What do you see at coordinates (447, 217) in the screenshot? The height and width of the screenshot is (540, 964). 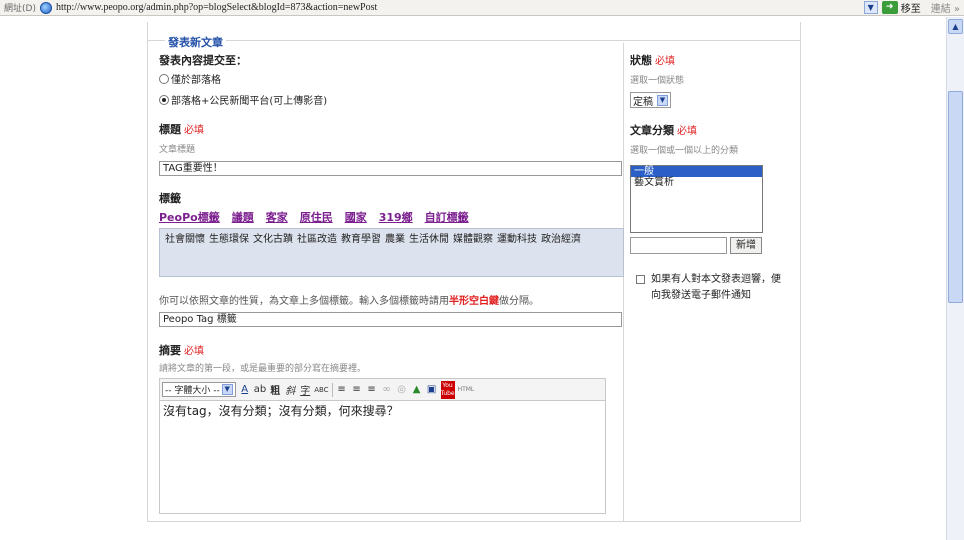 I see `tag-tab-custom: 自訂標籤` at bounding box center [447, 217].